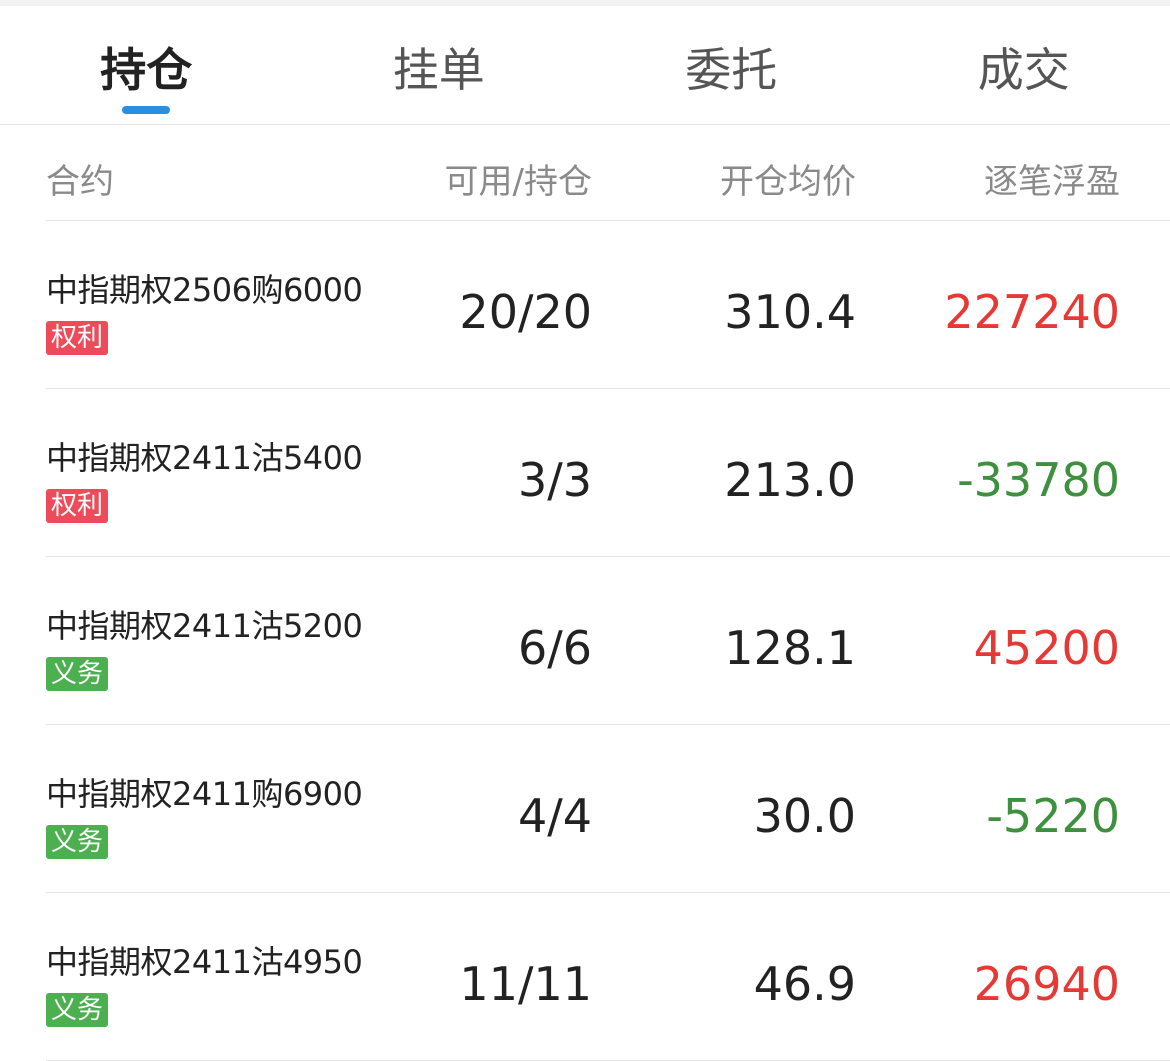 The height and width of the screenshot is (1061, 1170). I want to click on contract-name: 中指期权2411沽5400, so click(204, 456).